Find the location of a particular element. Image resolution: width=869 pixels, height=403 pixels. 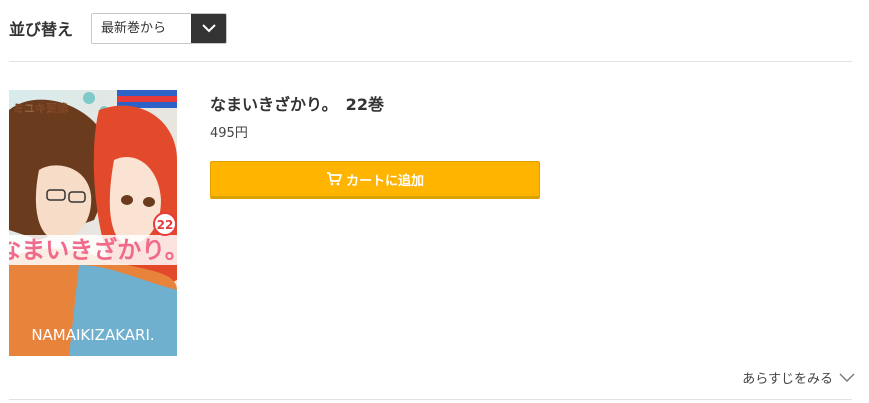

sort-label: 並び替え is located at coordinates (41, 29).